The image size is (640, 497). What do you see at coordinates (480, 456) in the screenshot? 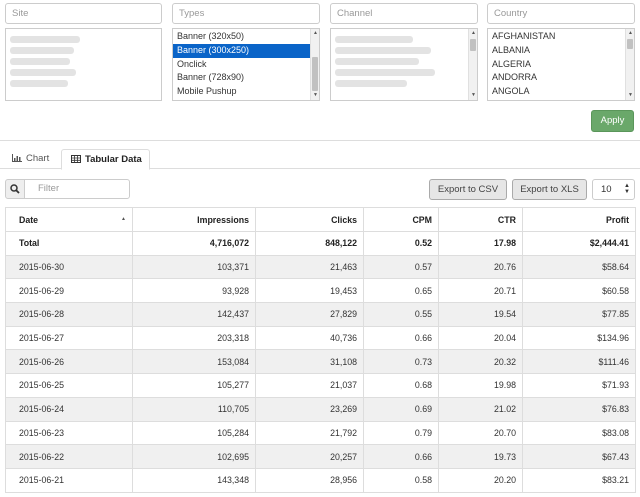
I see `table-cell: 19.73` at bounding box center [480, 456].